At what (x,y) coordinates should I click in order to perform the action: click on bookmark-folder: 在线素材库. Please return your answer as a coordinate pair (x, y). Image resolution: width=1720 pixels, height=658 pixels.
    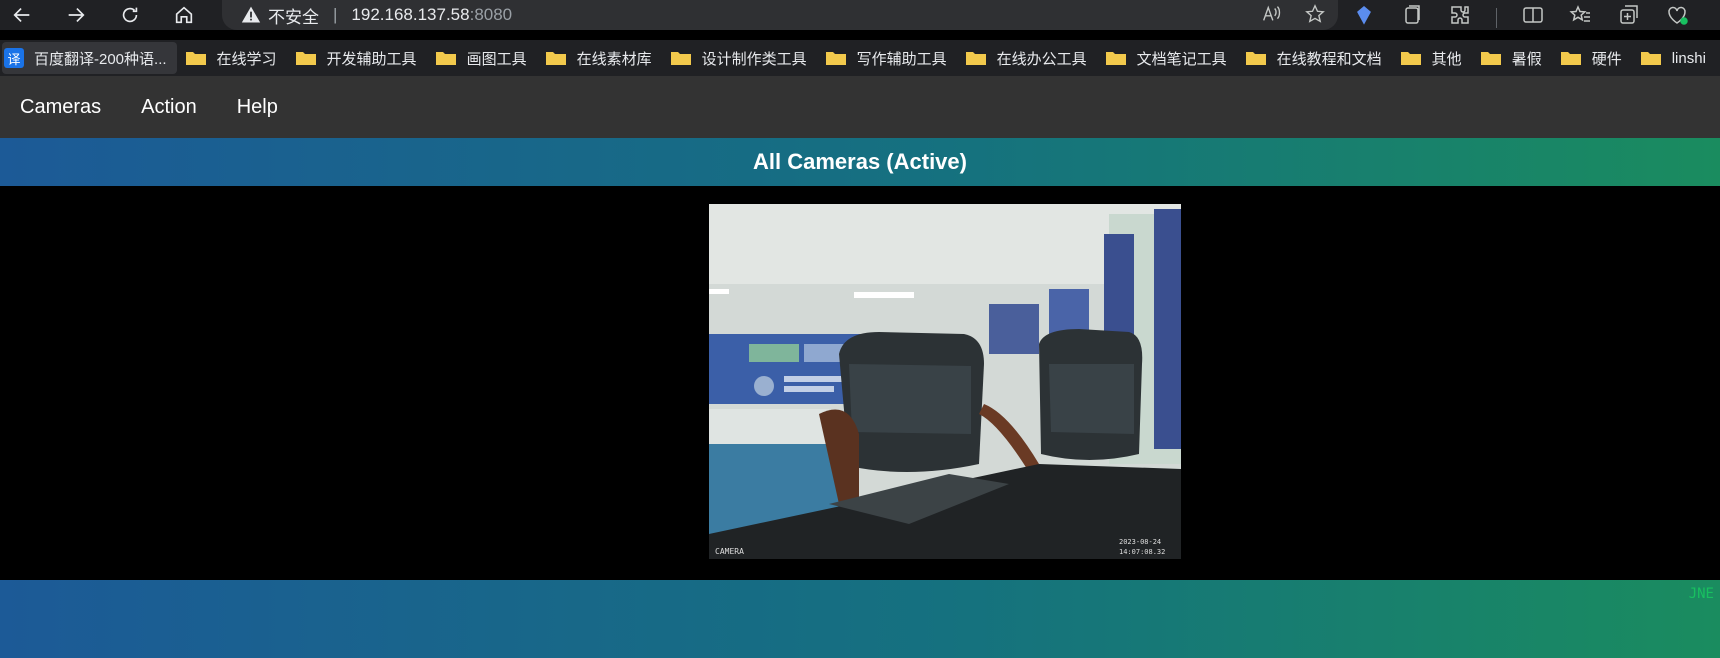
    Looking at the image, I should click on (599, 58).